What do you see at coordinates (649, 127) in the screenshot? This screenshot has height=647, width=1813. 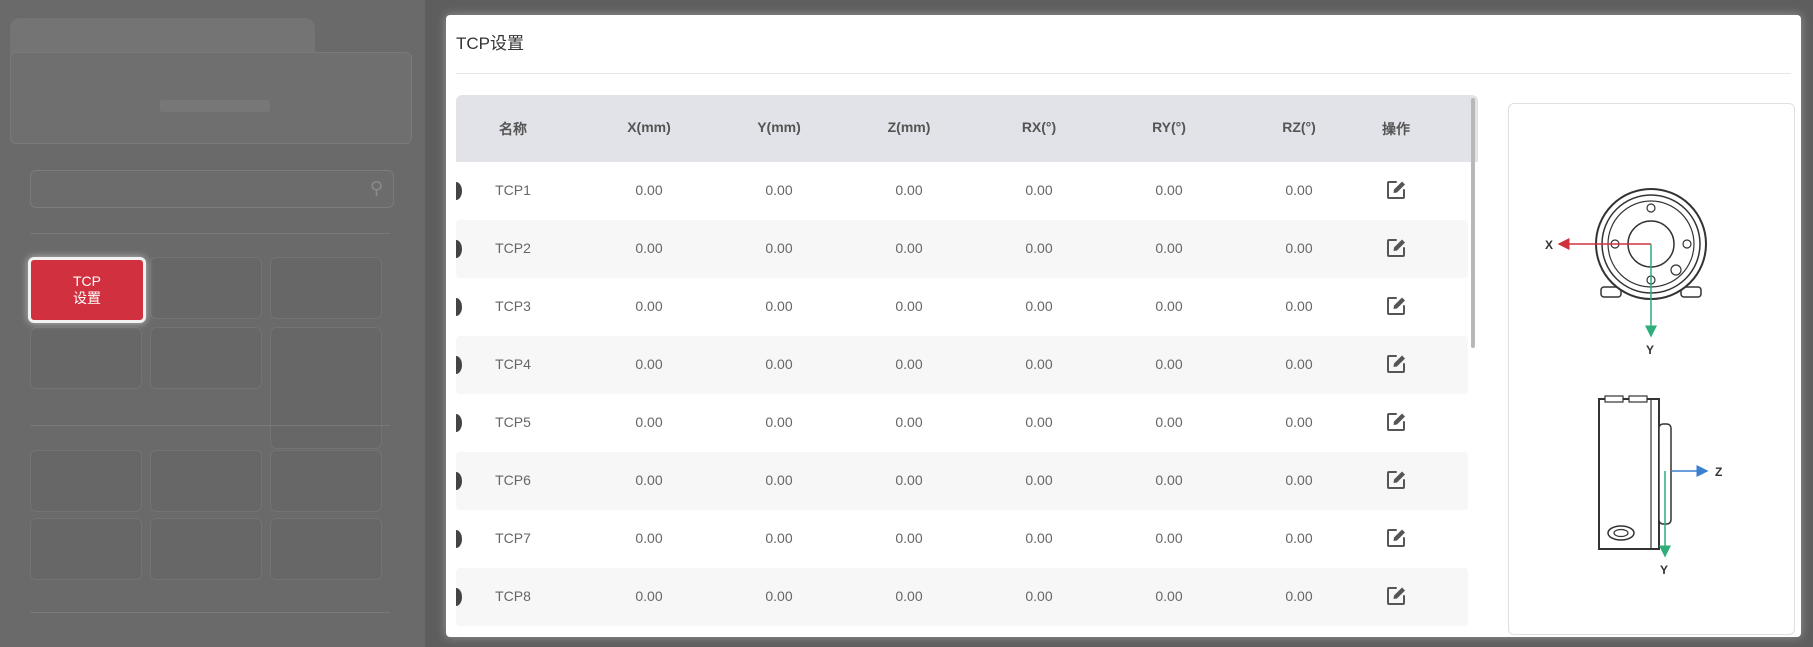 I see `header-x: X(mm)` at bounding box center [649, 127].